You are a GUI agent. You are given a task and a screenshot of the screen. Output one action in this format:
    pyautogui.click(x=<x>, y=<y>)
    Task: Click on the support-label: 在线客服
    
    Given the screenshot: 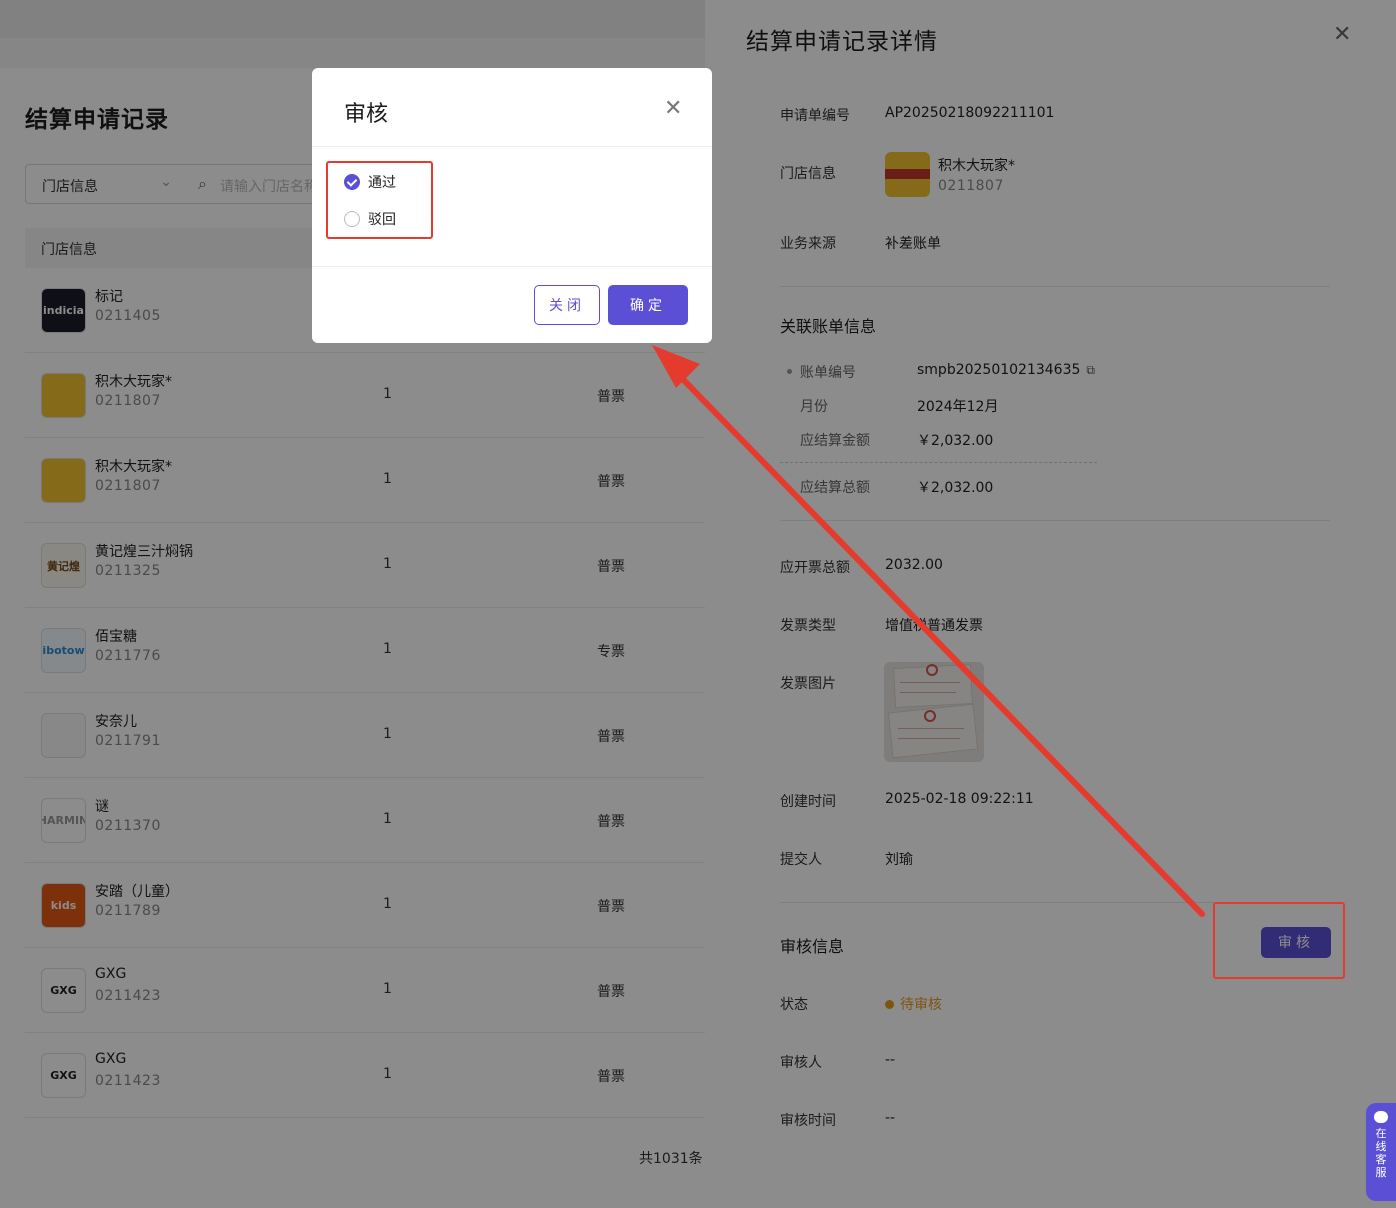 What is the action you would take?
    pyautogui.click(x=1381, y=1153)
    